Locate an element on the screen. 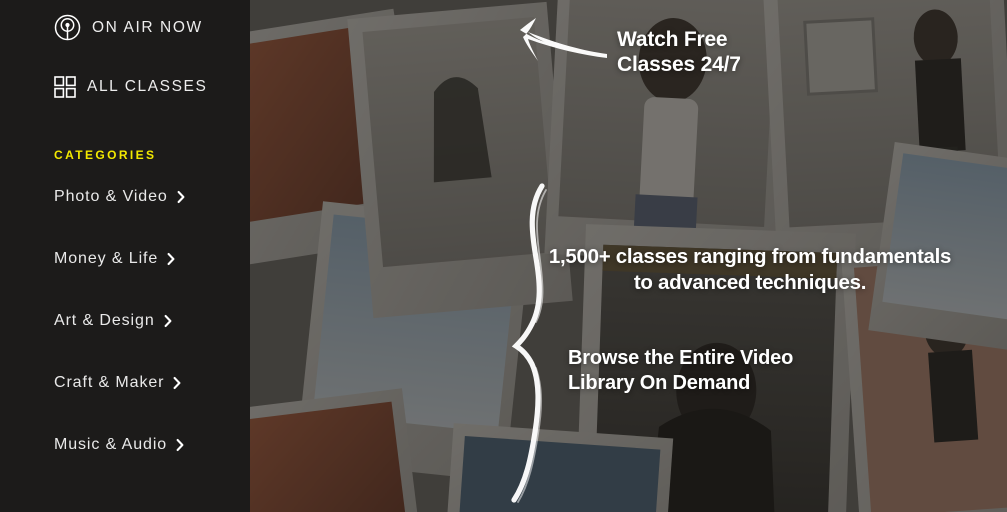  categories-heading: CATEGORIES is located at coordinates (105, 155).